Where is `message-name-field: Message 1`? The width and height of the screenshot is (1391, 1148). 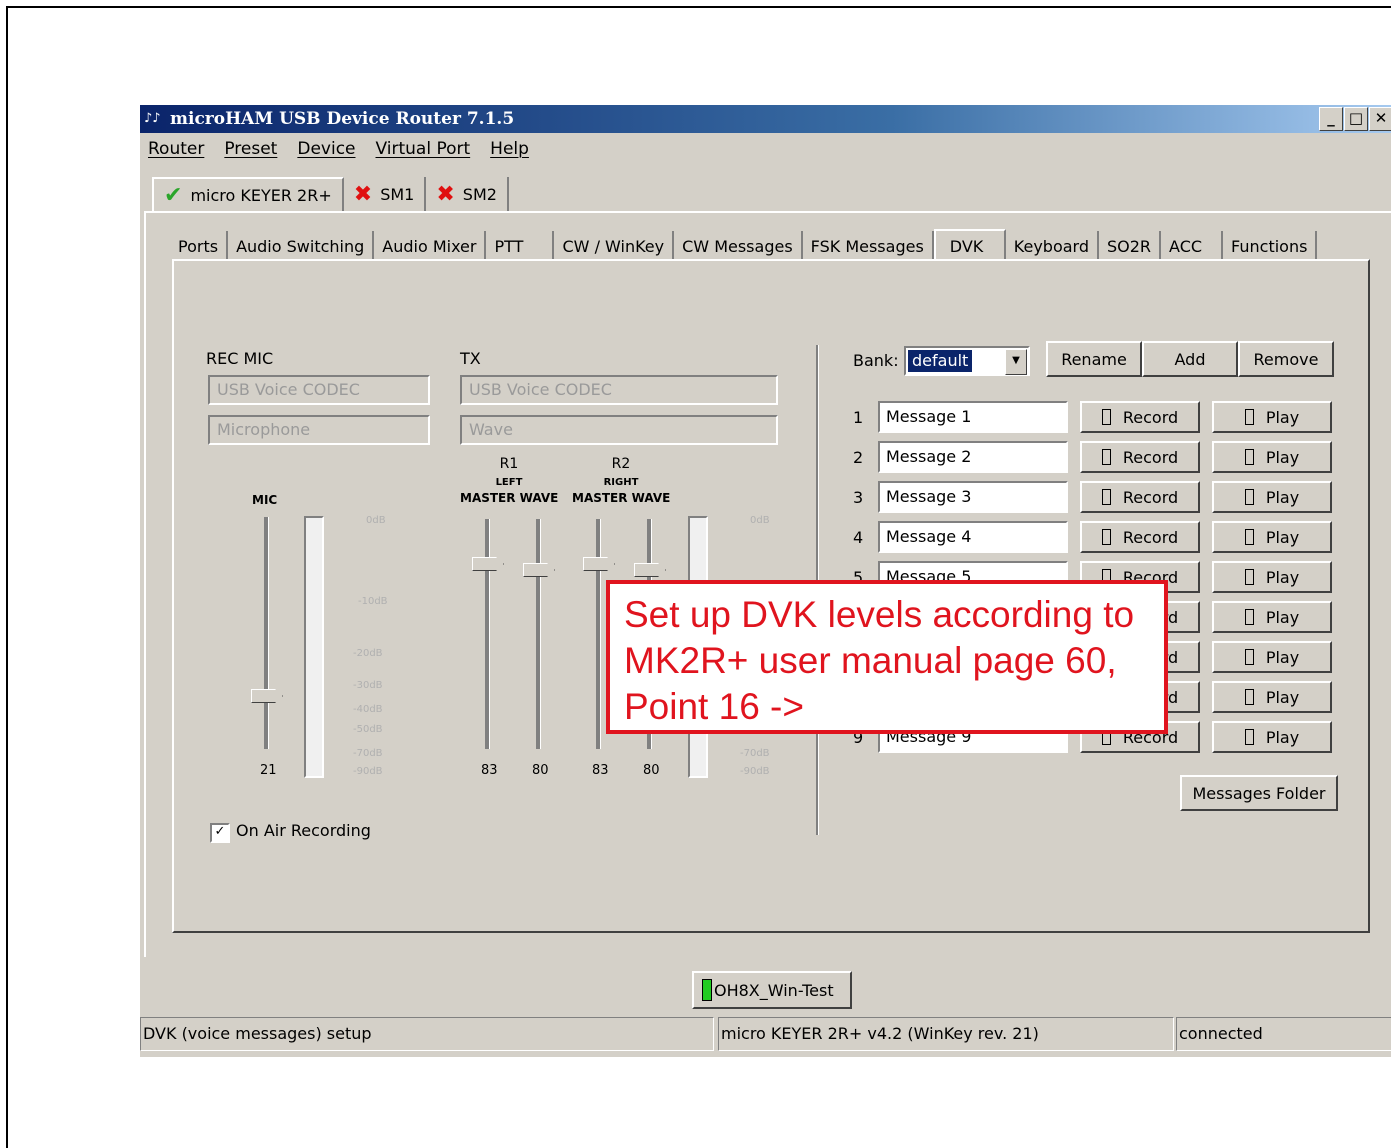 message-name-field: Message 1 is located at coordinates (973, 417).